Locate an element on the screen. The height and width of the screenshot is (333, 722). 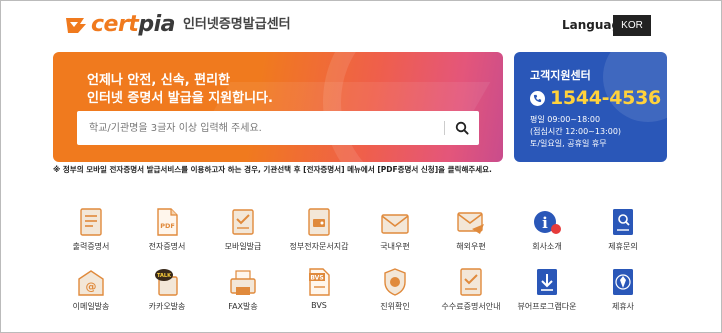
menu-electronic-certificate: PDF 전자증명서 is located at coordinates (167, 234).